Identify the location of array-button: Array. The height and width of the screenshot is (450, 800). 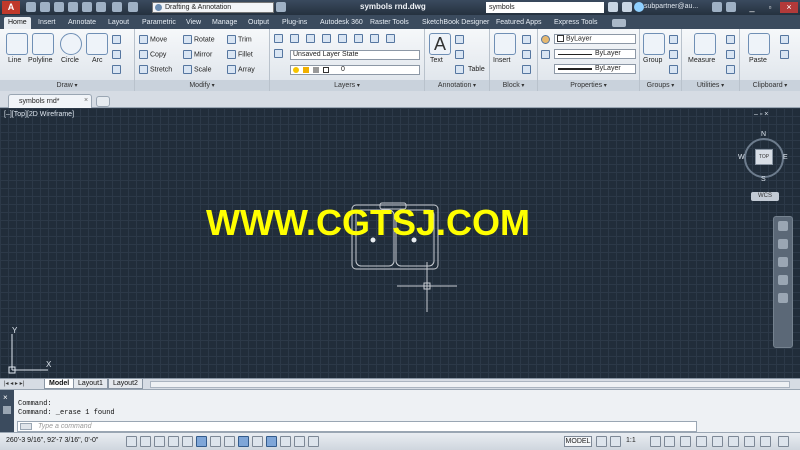
(241, 69).